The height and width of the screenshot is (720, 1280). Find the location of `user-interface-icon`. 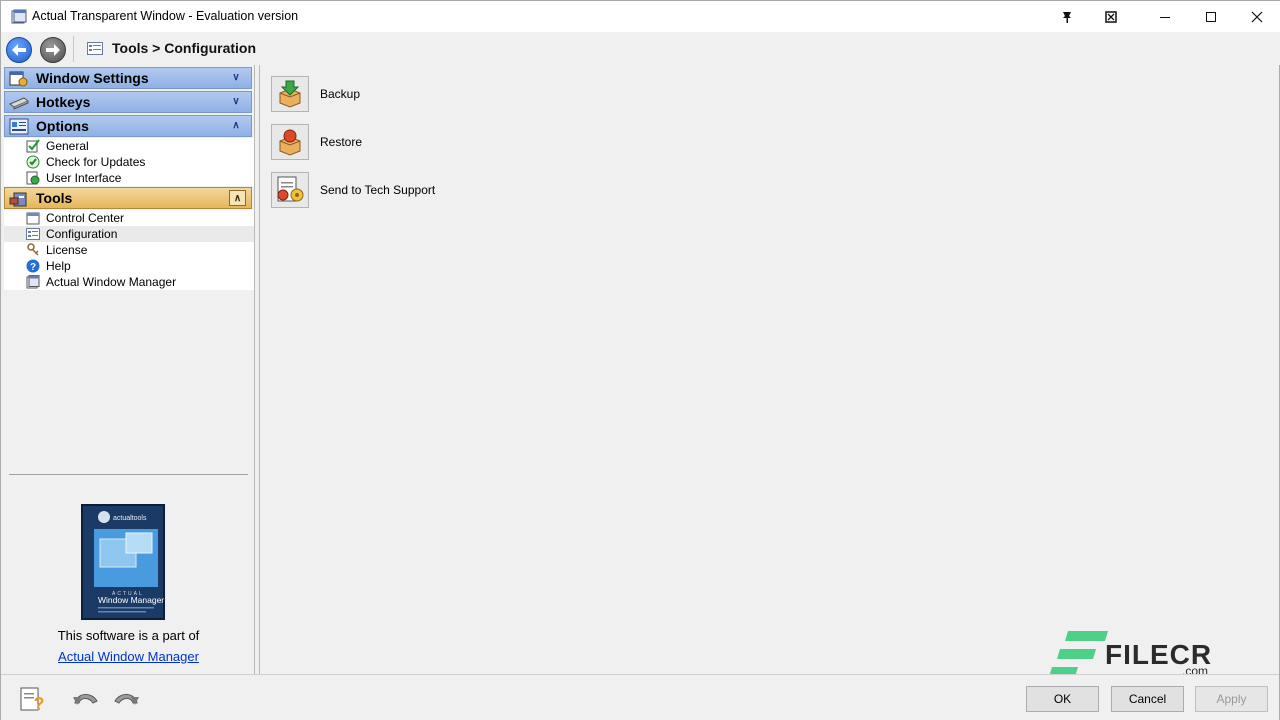

user-interface-icon is located at coordinates (33, 178).